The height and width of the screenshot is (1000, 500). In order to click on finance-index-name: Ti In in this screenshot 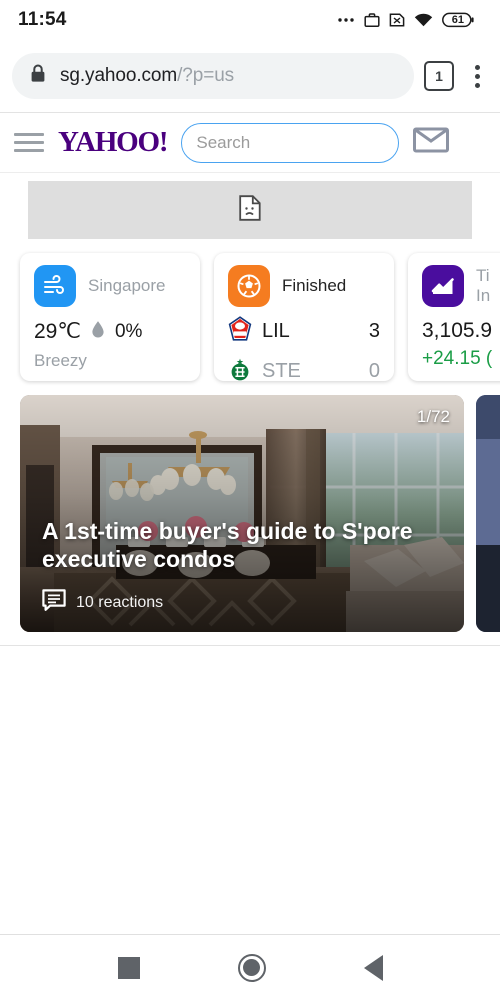, I will do `click(483, 285)`.